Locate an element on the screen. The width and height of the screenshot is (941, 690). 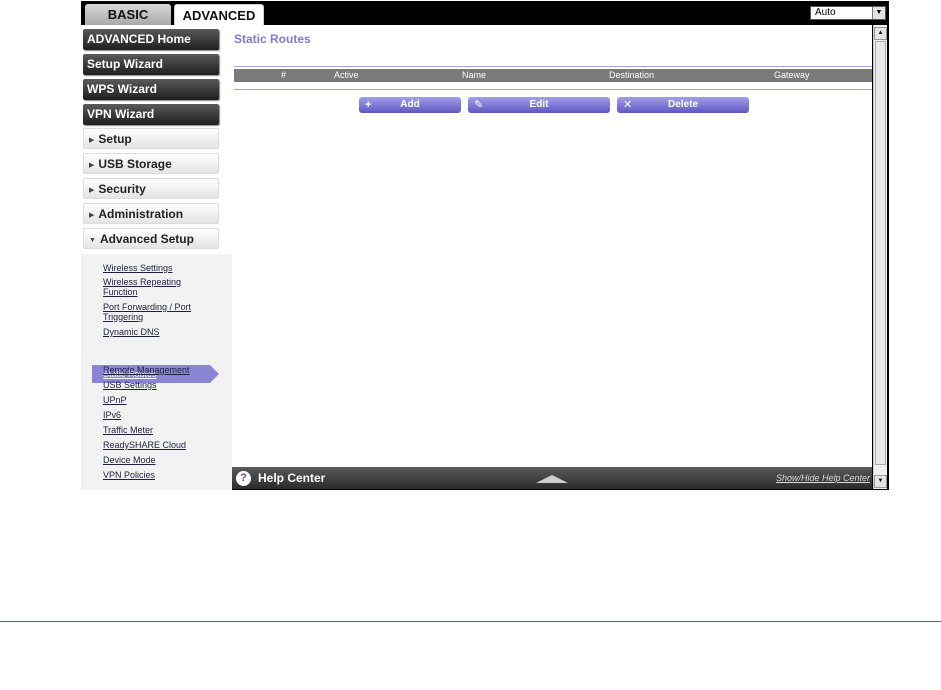
chevron-up-icon is located at coordinates (552, 479).